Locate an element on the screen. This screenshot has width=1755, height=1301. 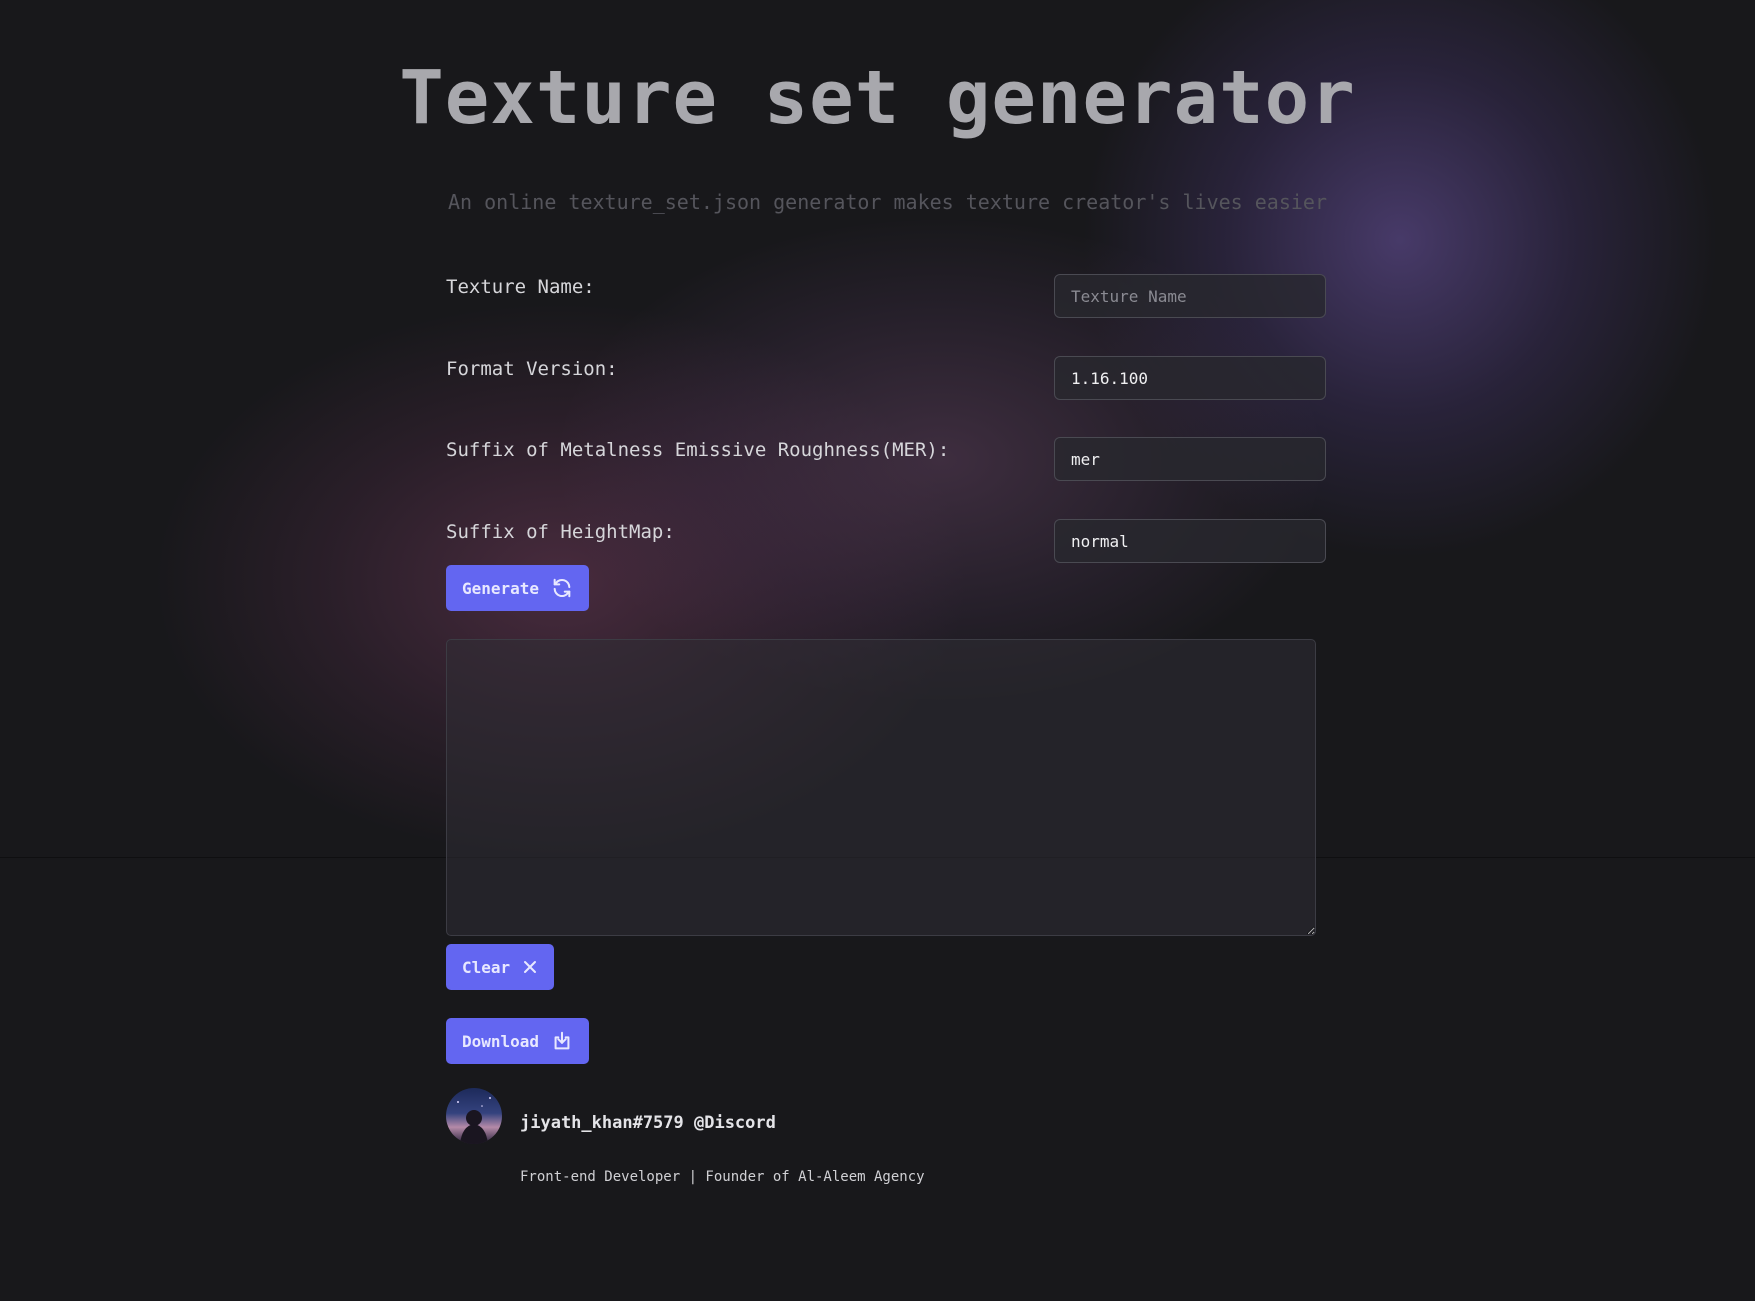
avatar-silhouette is located at coordinates (474, 1120).